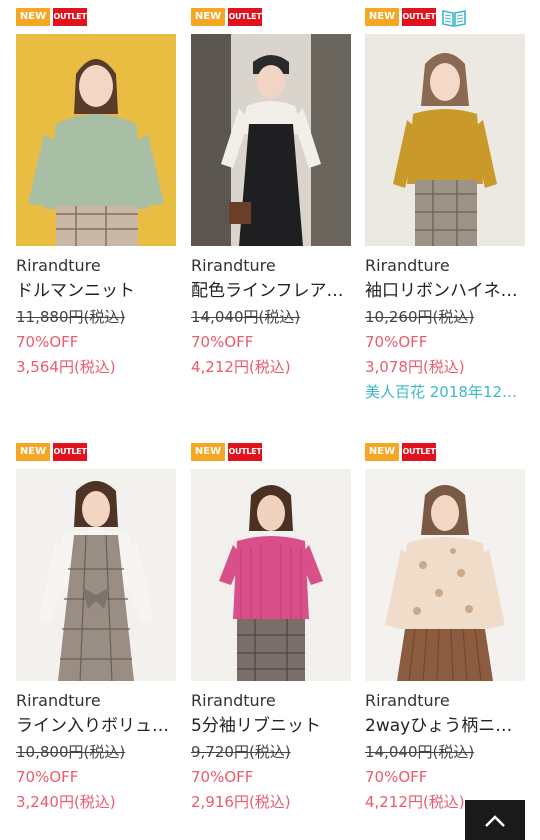 The width and height of the screenshot is (540, 840). Describe the element at coordinates (420, 317) in the screenshot. I see `original-price: 10,260円(税込)` at that location.